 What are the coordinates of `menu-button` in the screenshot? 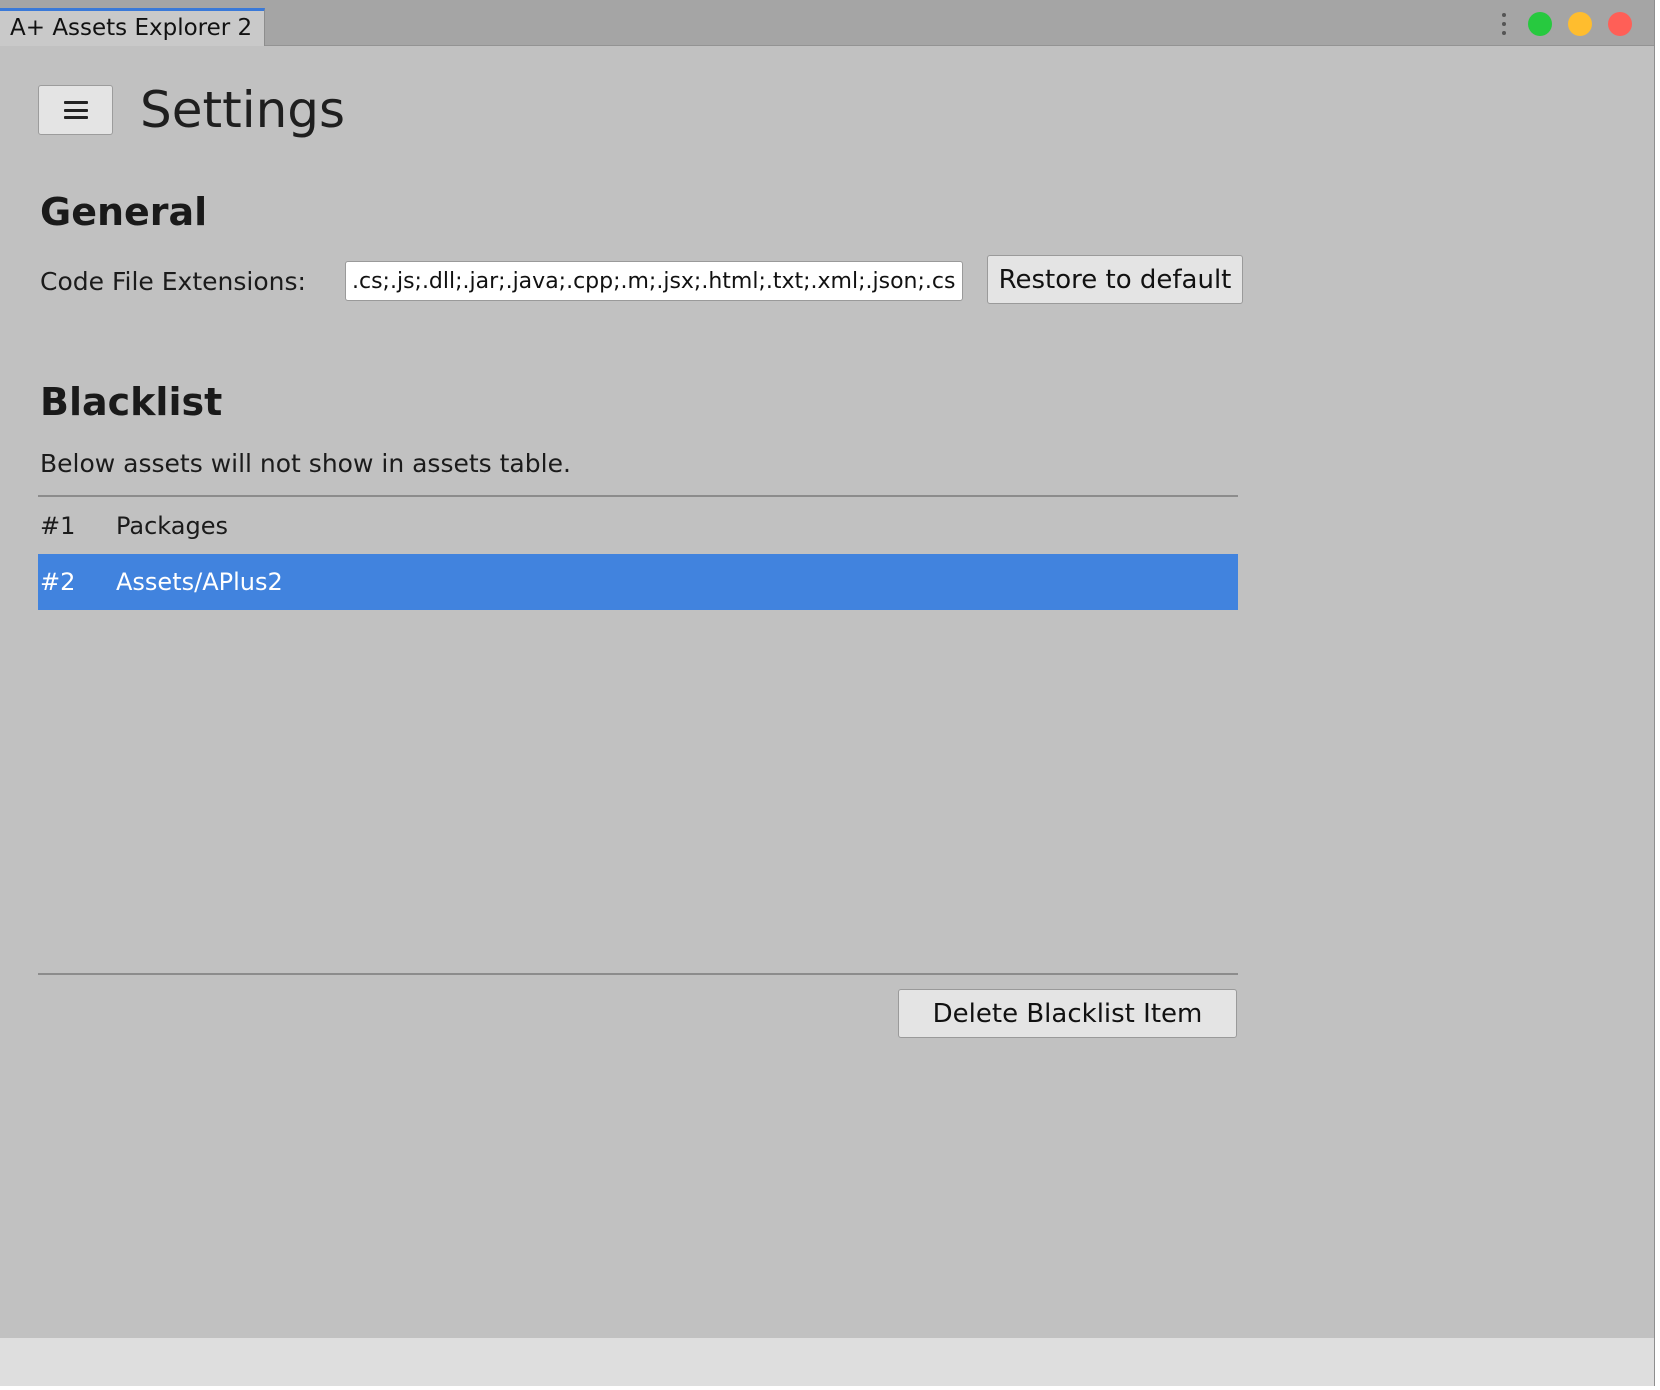 It's located at (75, 110).